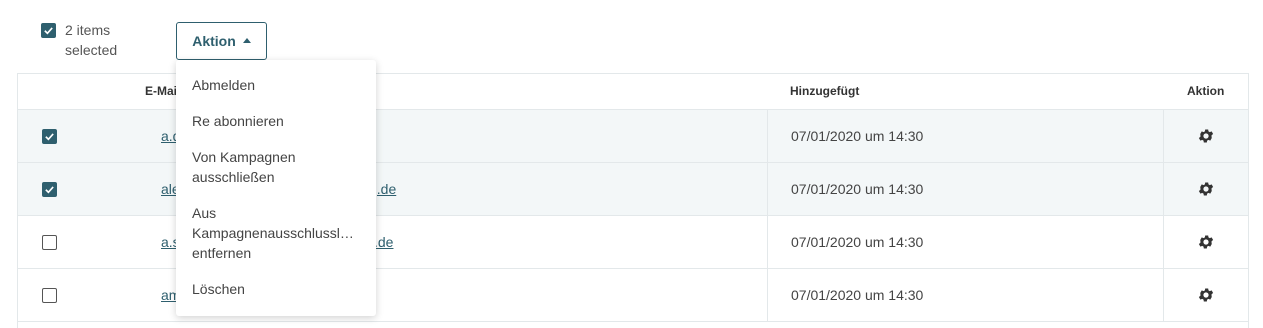 The width and height of the screenshot is (1263, 328). I want to click on bulk-action-button: Aktion, so click(221, 41).